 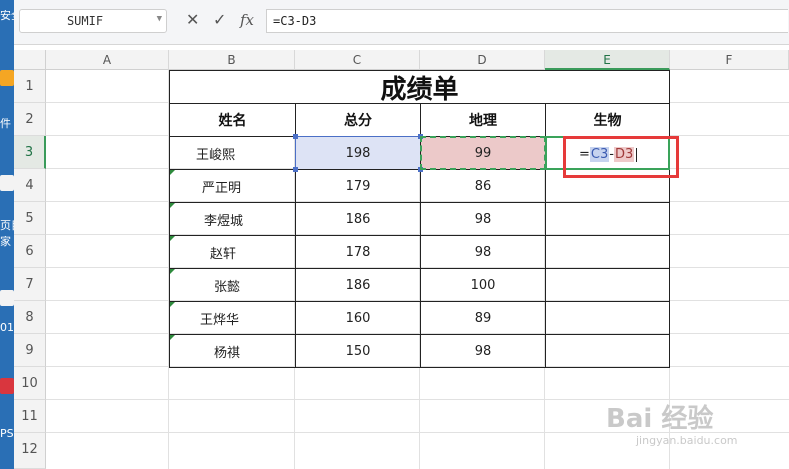 What do you see at coordinates (30, 185) in the screenshot?
I see `row-header-4: 4` at bounding box center [30, 185].